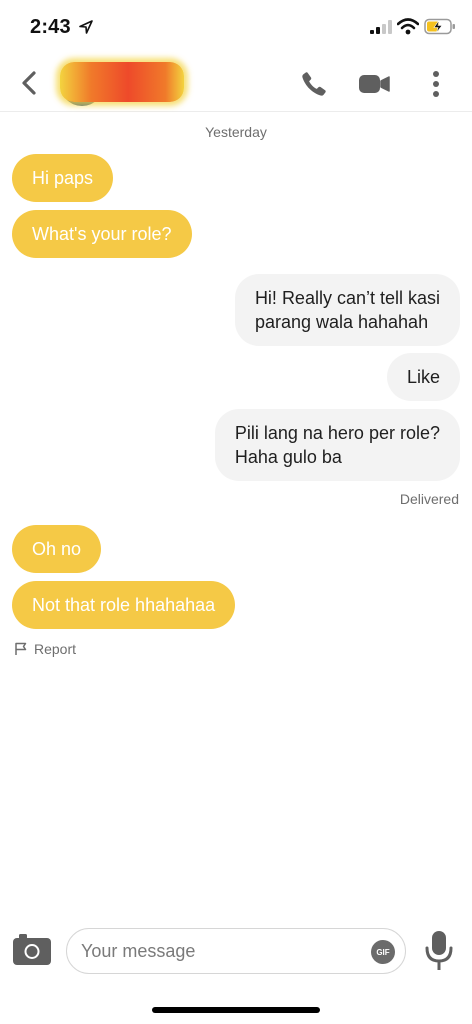 The height and width of the screenshot is (1024, 472). I want to click on camera-icon, so click(32, 949).